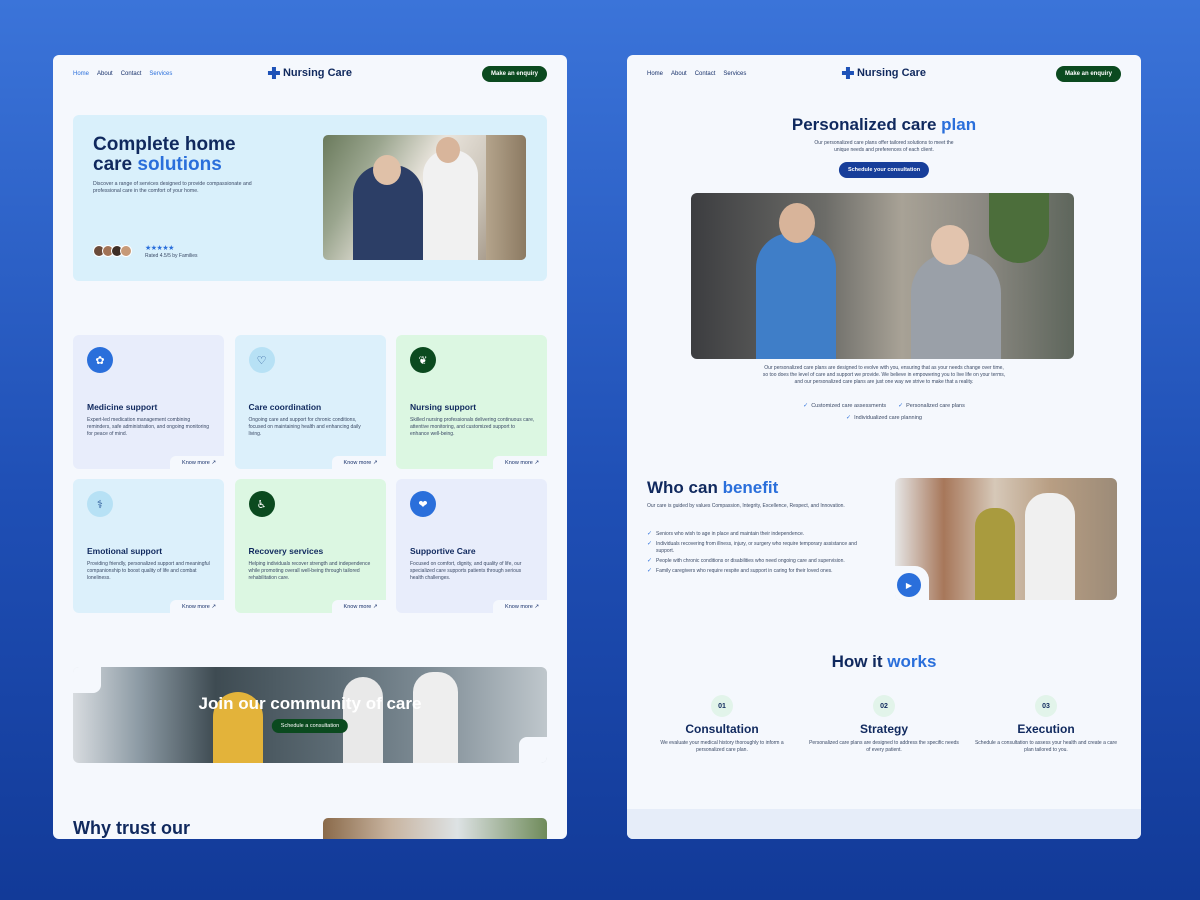 The width and height of the screenshot is (1200, 900). What do you see at coordinates (424, 197) in the screenshot?
I see `hero-image` at bounding box center [424, 197].